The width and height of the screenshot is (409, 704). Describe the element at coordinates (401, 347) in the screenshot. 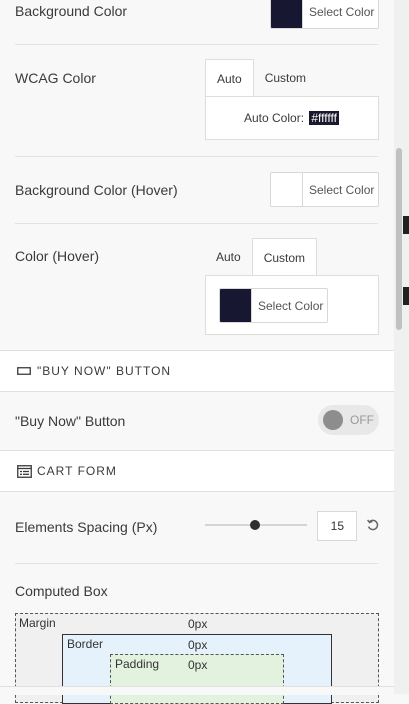

I see `scrollbar-track` at that location.